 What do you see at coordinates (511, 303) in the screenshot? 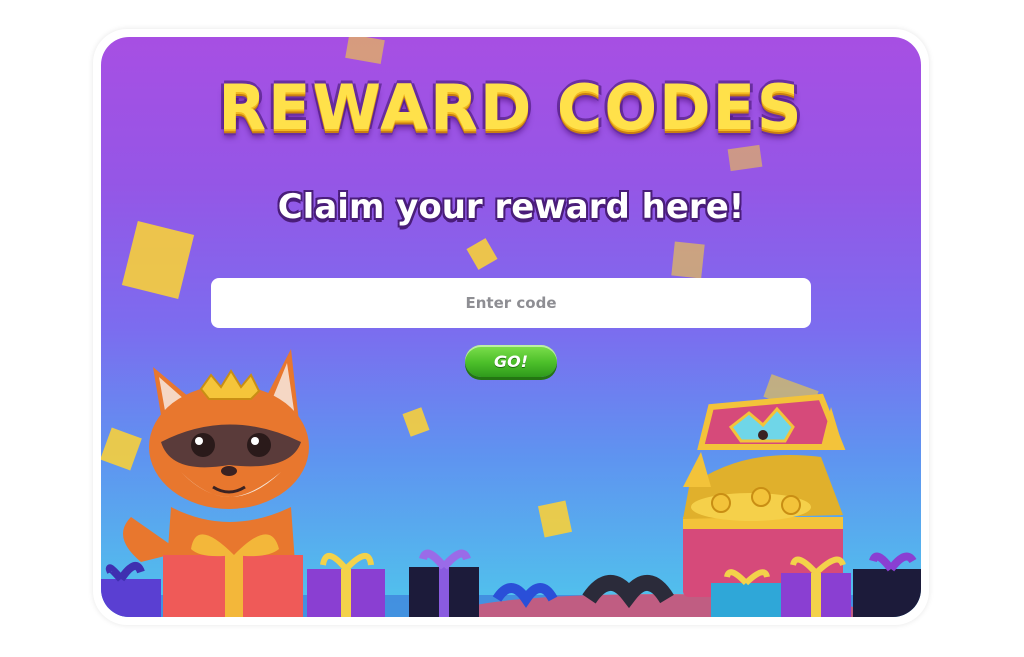
I see `code-input` at bounding box center [511, 303].